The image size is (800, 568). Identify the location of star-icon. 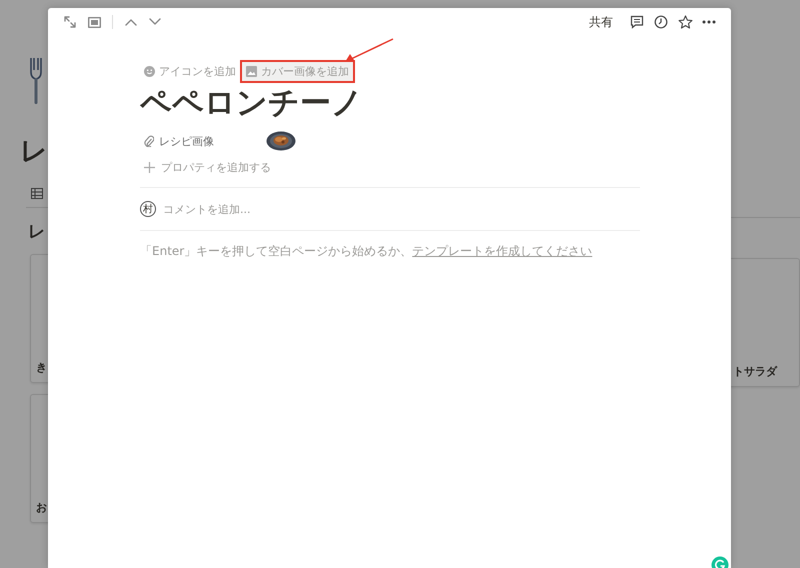
(685, 22).